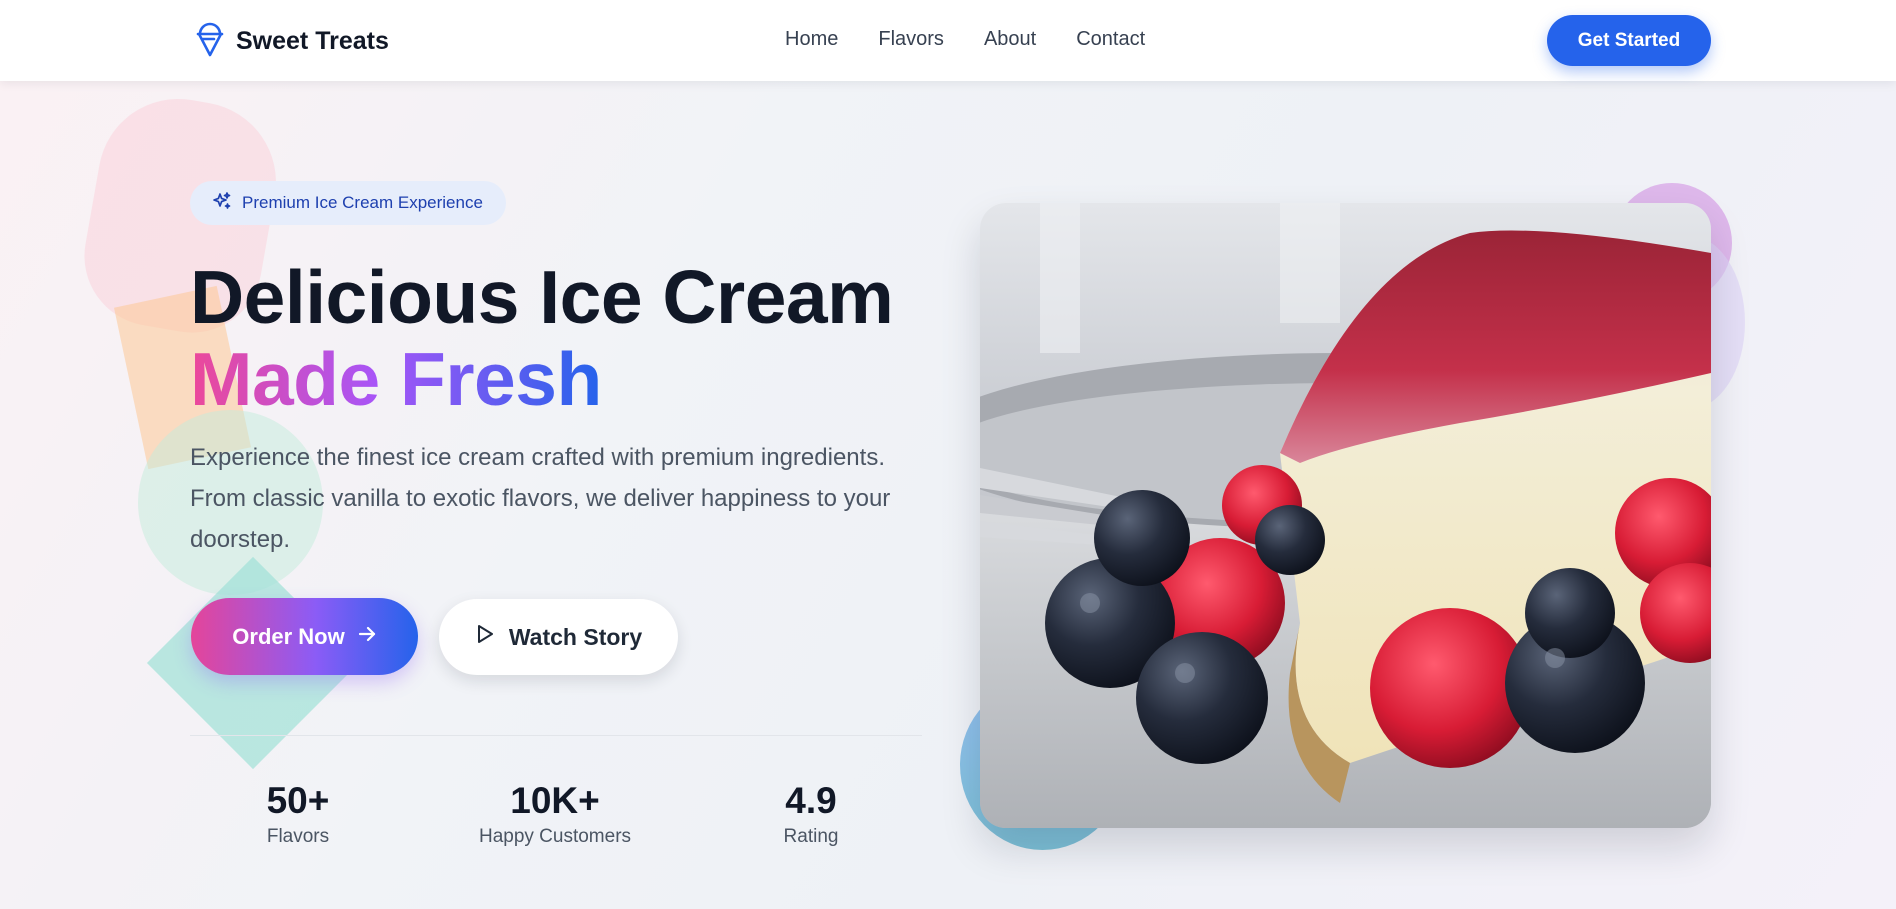 This screenshot has height=909, width=1896. What do you see at coordinates (575, 636) in the screenshot?
I see `watch-story-label: Watch Story` at bounding box center [575, 636].